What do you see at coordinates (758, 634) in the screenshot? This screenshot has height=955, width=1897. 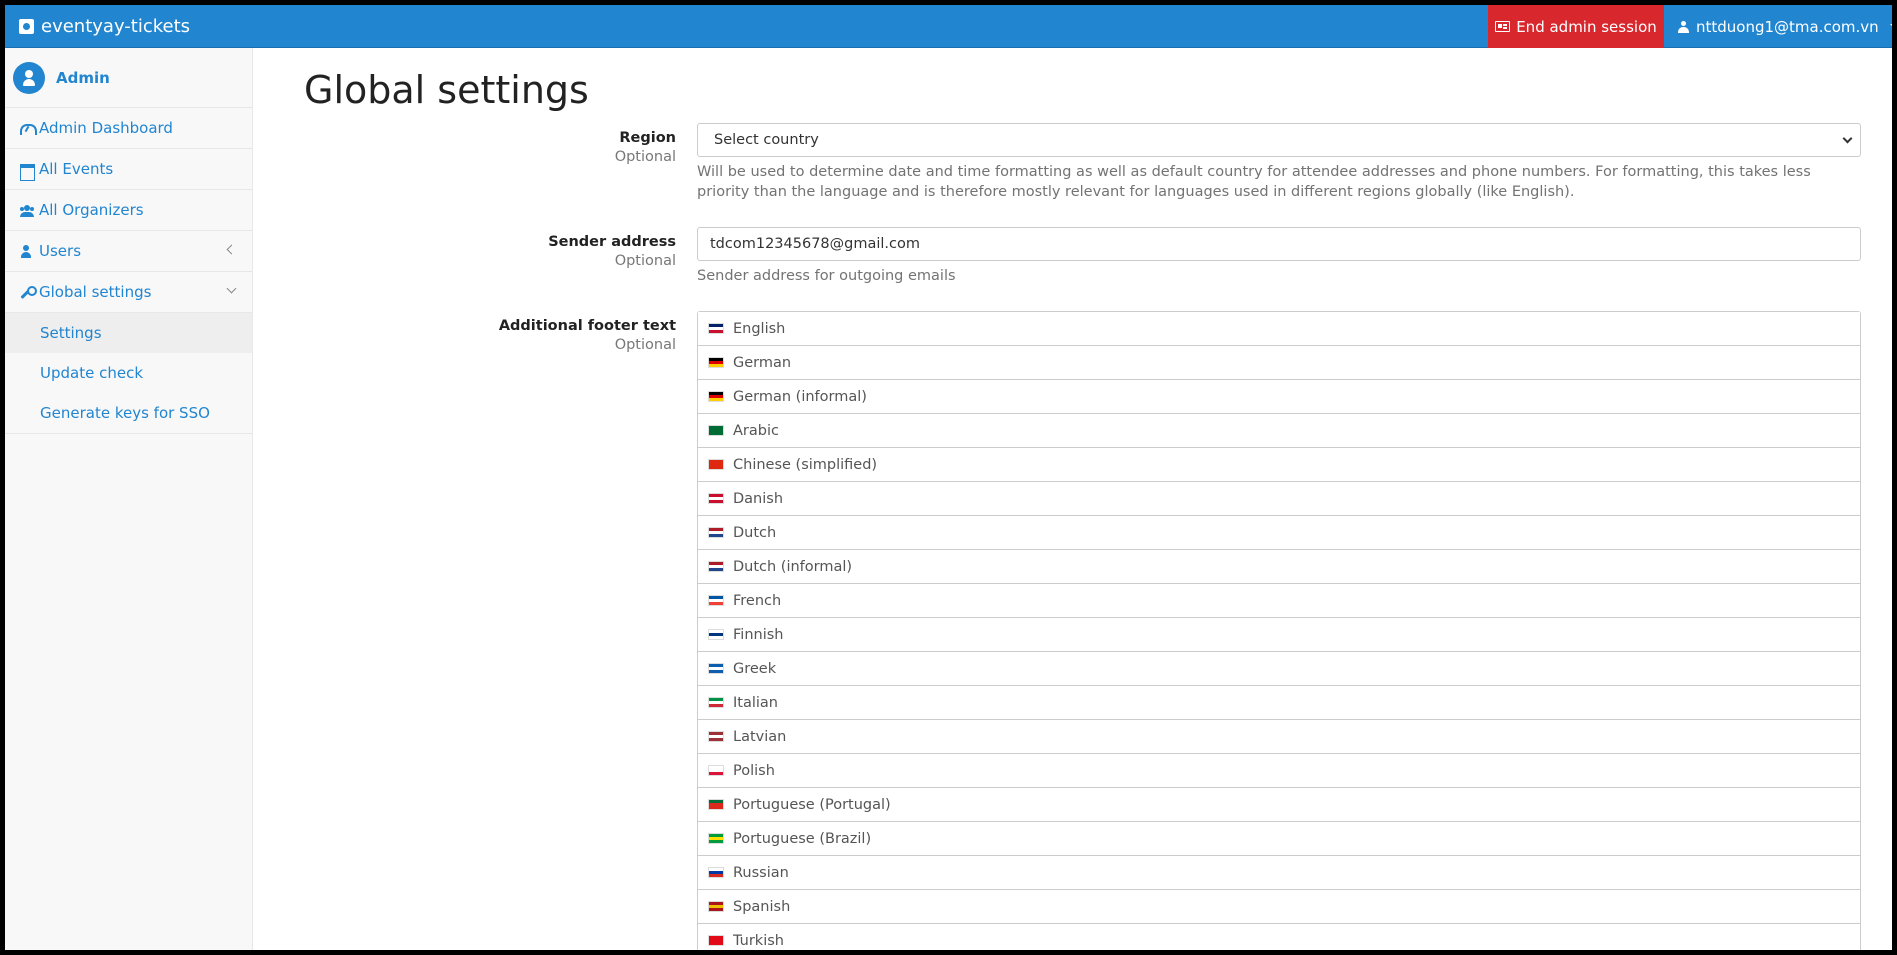 I see `language-name: Finnish` at bounding box center [758, 634].